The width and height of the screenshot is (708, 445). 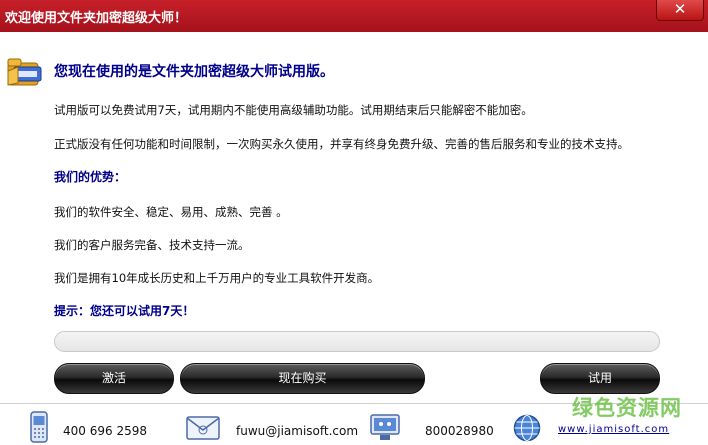 What do you see at coordinates (90, 177) in the screenshot?
I see `advantages-heading: 我们的优势：` at bounding box center [90, 177].